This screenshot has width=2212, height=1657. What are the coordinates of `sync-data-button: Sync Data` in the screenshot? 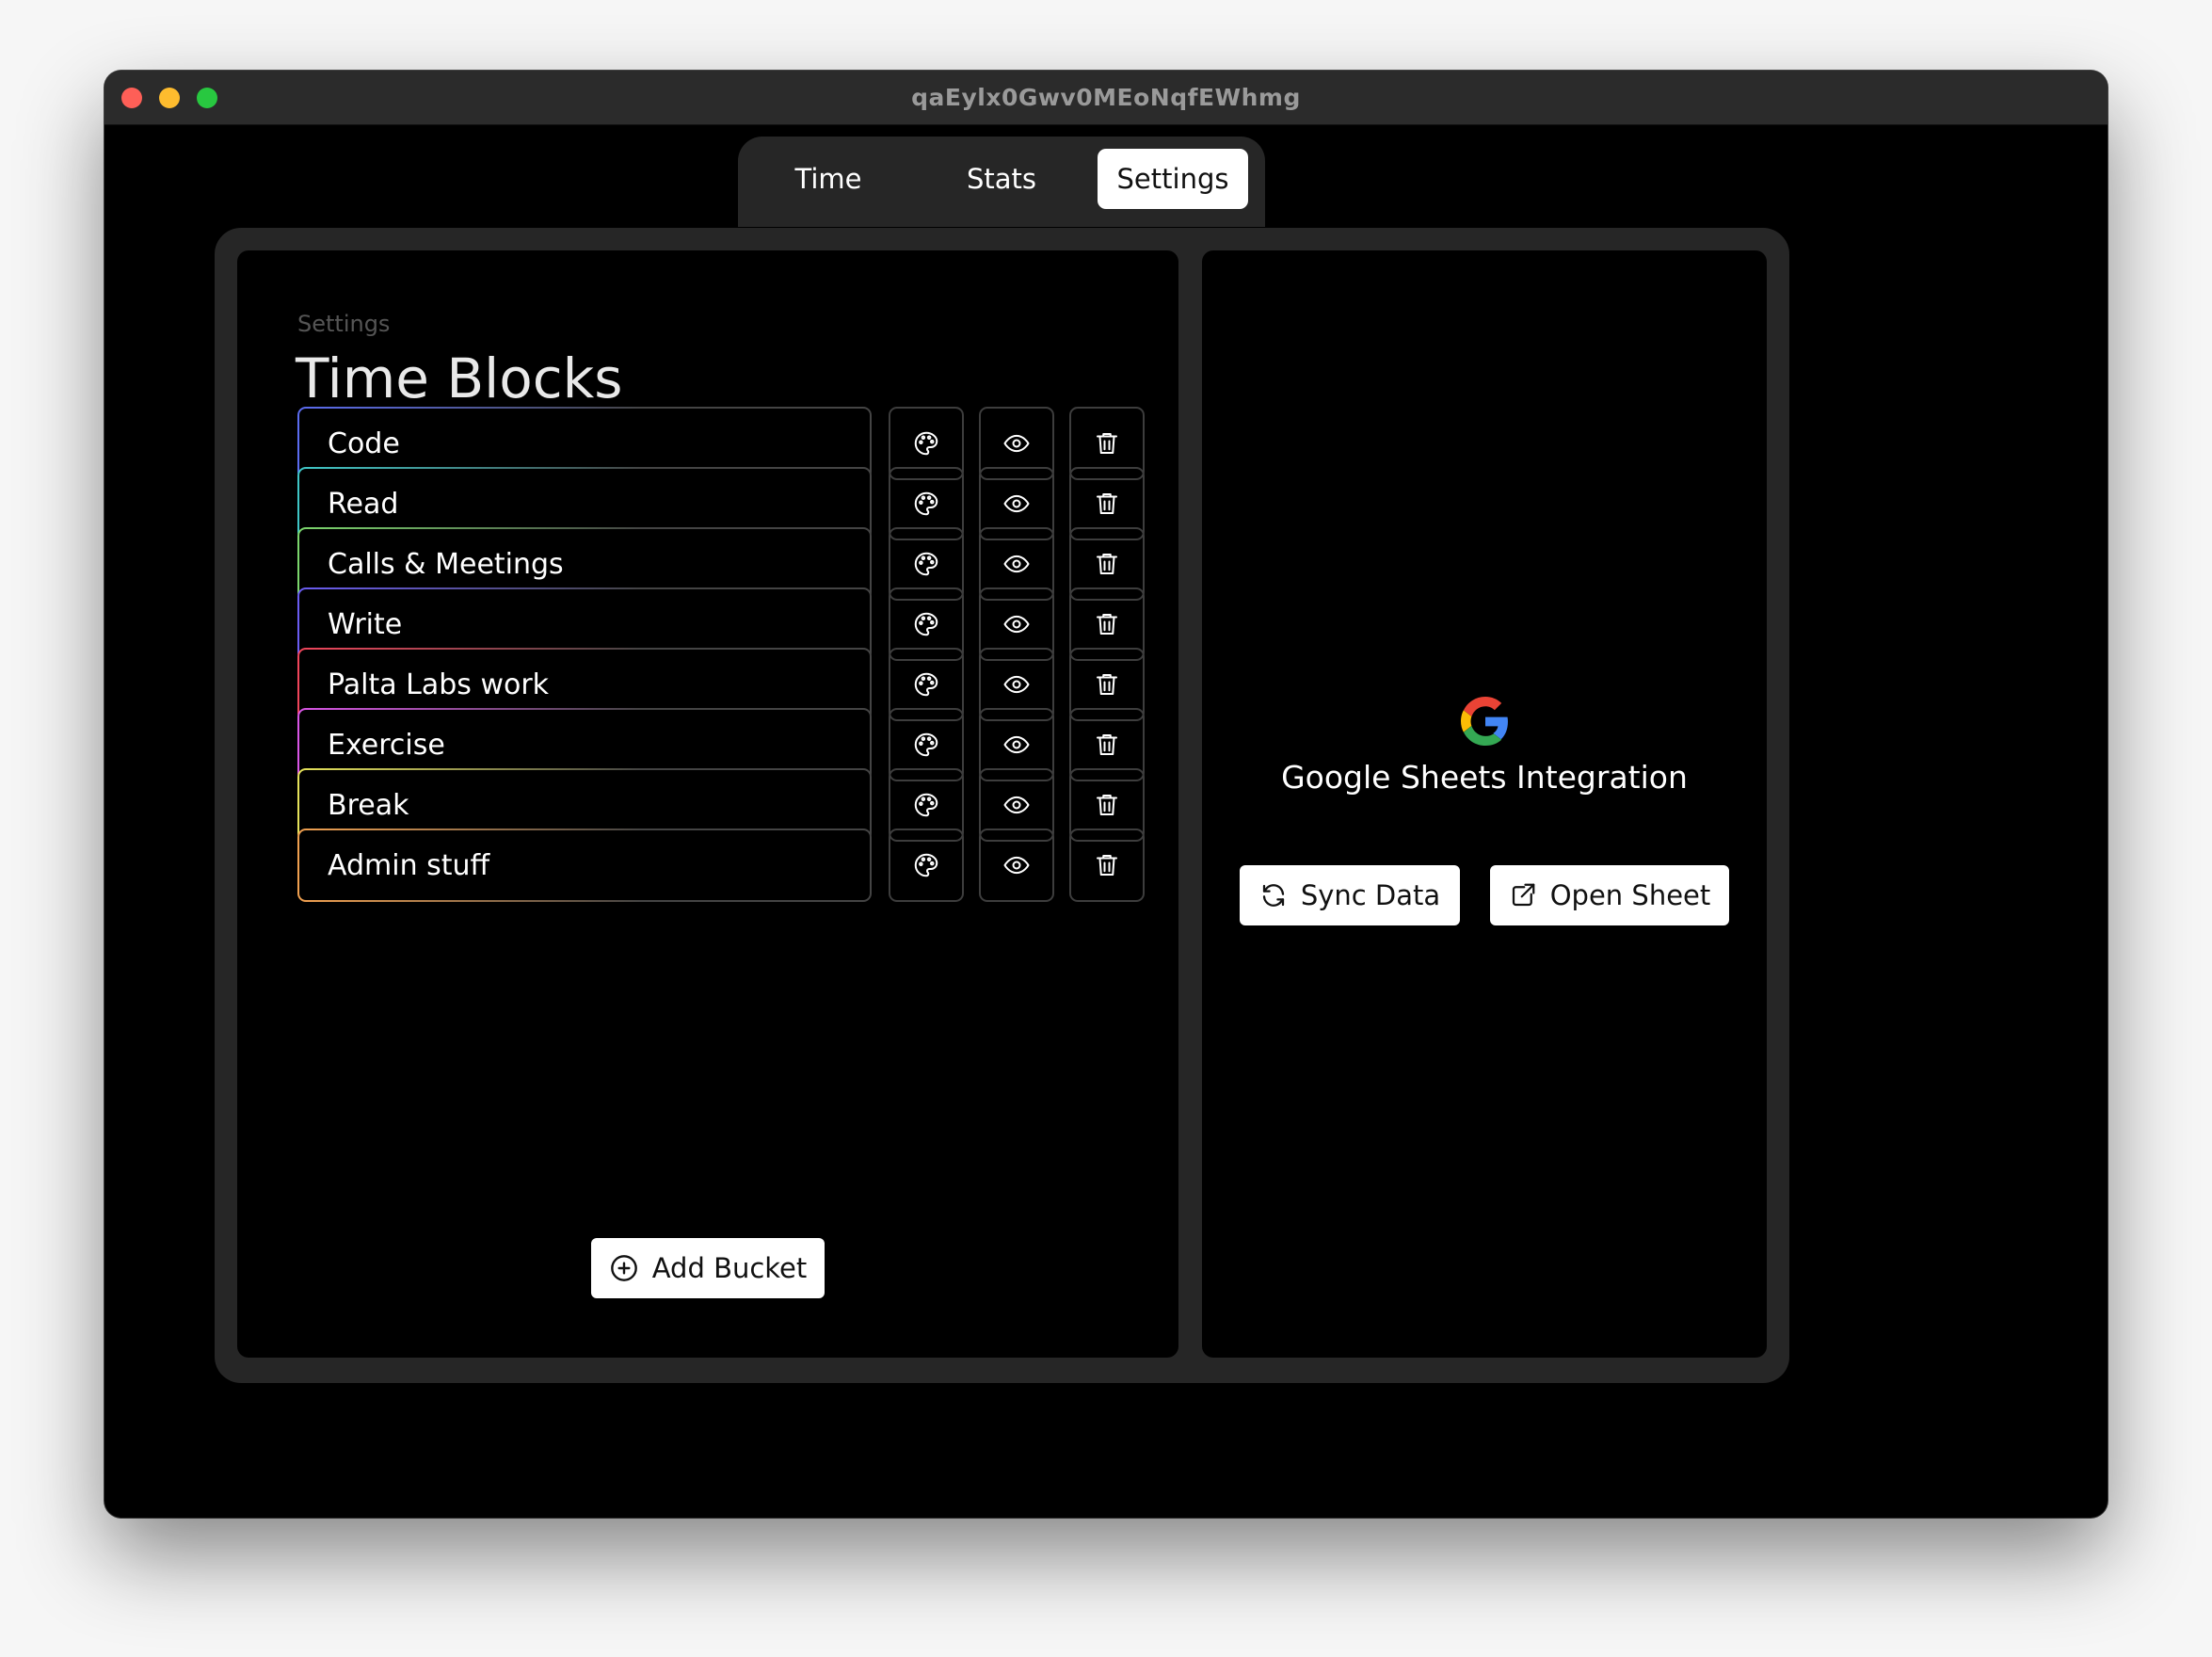 It's located at (1350, 895).